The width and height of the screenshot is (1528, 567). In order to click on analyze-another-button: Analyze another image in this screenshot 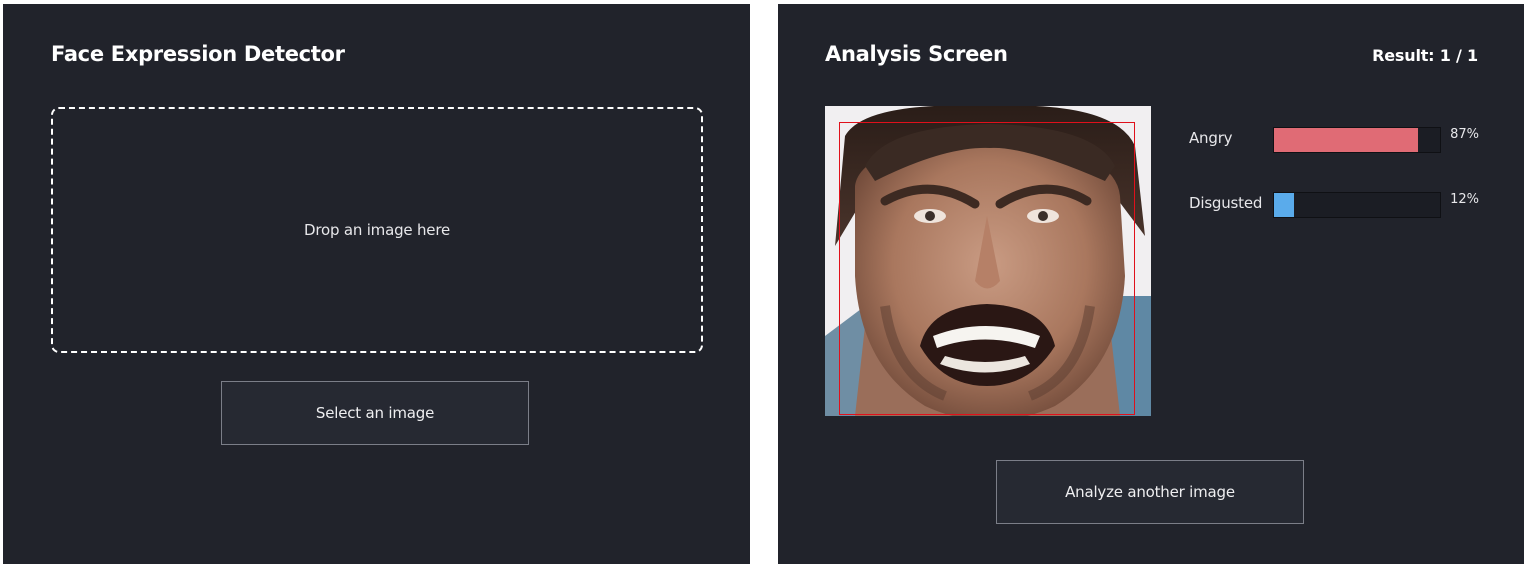, I will do `click(1150, 492)`.